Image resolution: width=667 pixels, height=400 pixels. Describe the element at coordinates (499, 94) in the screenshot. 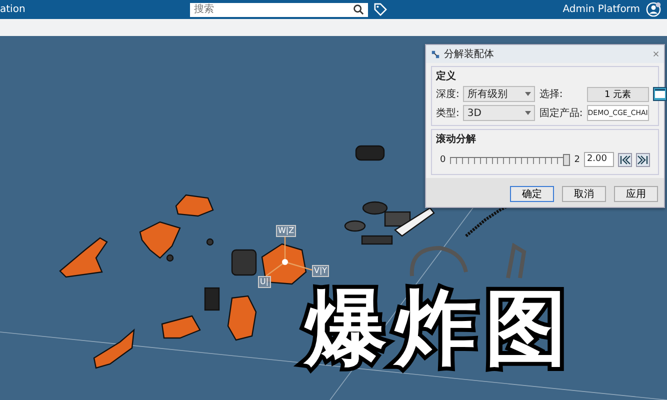

I see `dropdown: 所有级别` at that location.